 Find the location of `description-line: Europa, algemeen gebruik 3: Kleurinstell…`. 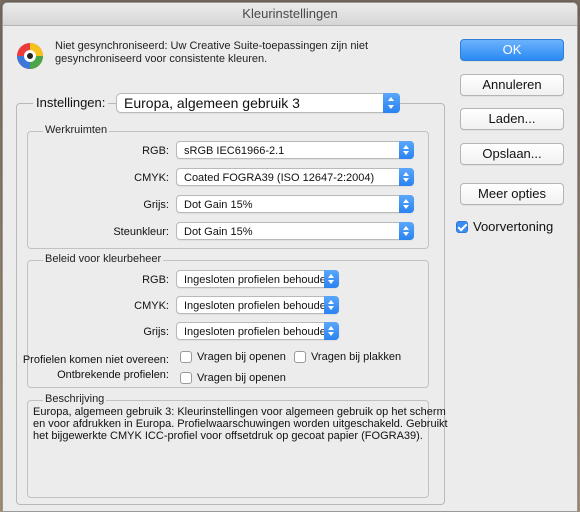

description-line: Europa, algemeen gebruik 3: Kleurinstell… is located at coordinates (239, 412).